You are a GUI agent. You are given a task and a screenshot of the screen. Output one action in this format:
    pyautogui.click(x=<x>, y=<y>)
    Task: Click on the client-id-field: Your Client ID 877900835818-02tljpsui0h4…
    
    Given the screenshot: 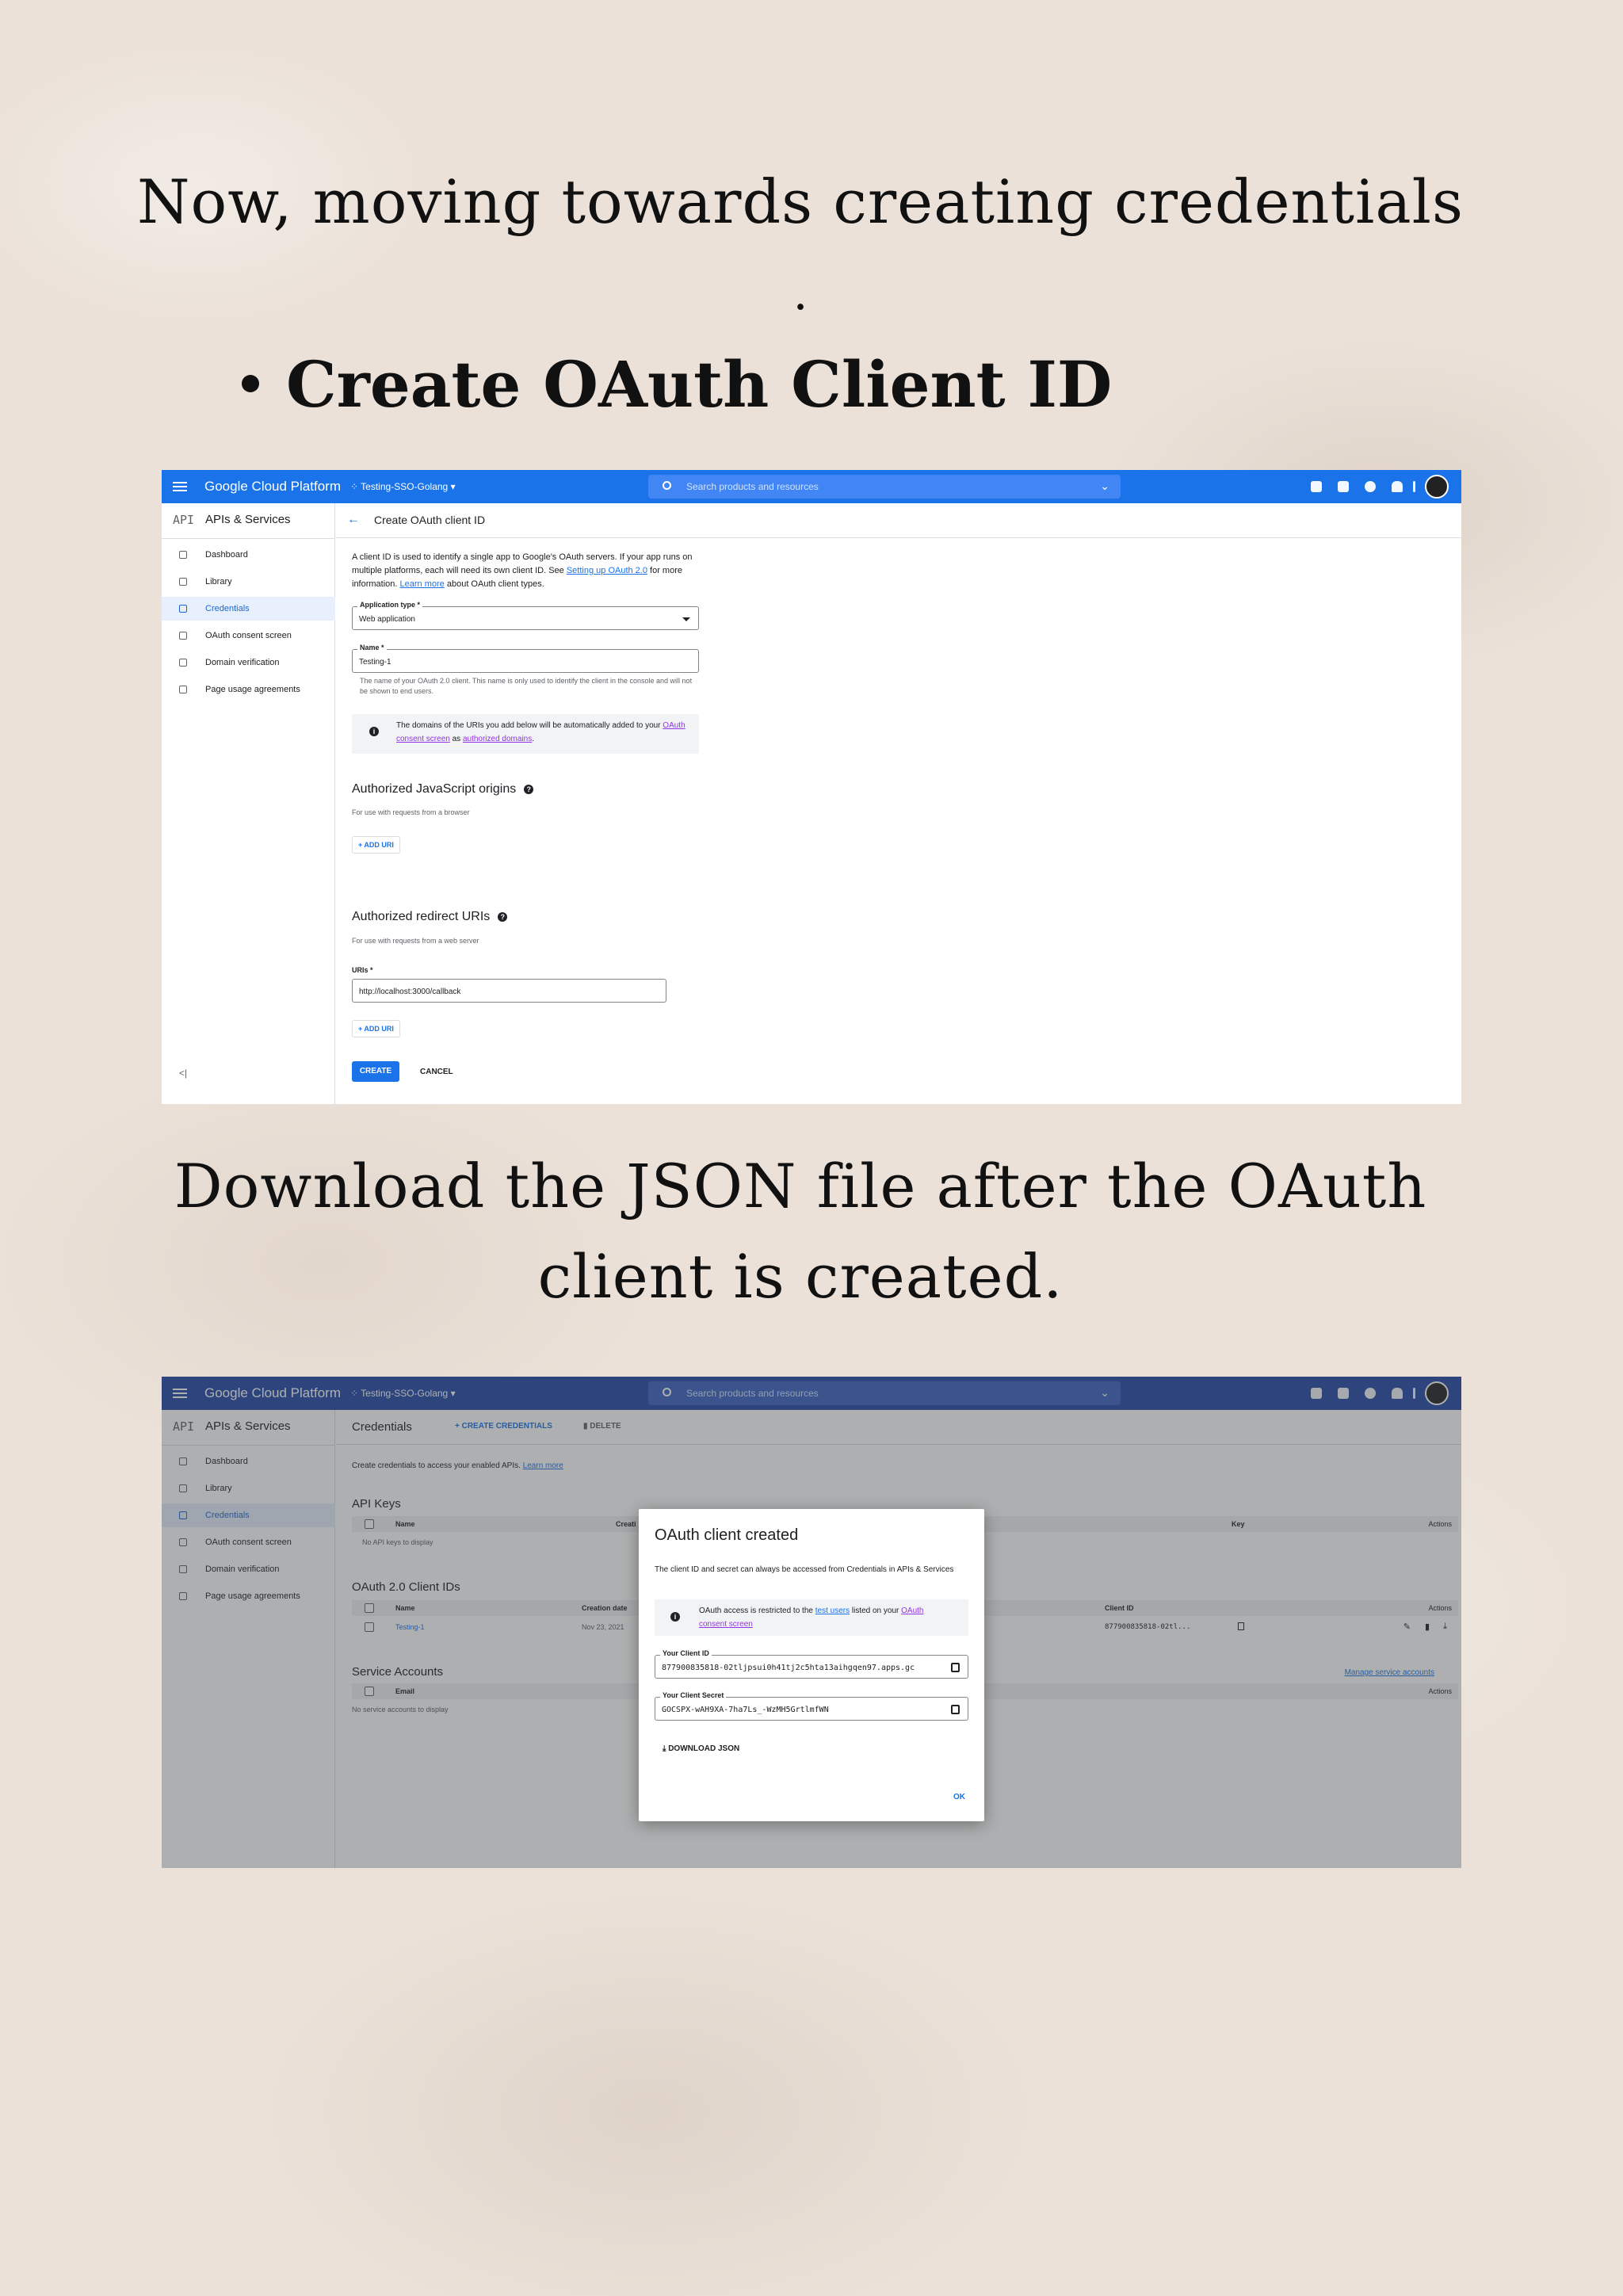 What is the action you would take?
    pyautogui.click(x=811, y=1664)
    